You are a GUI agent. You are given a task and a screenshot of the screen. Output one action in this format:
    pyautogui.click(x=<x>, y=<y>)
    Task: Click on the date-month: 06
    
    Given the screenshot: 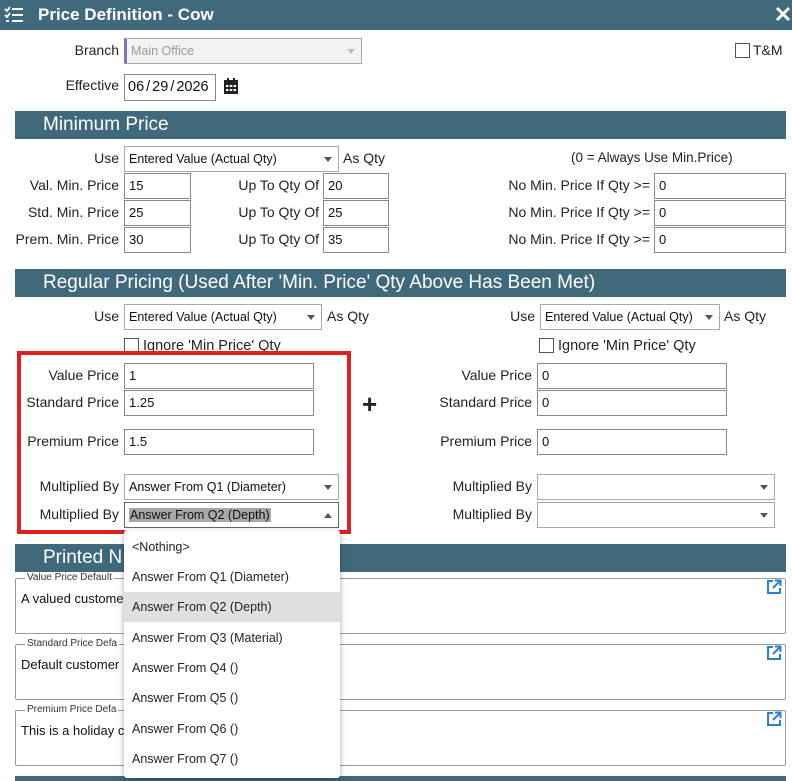 What is the action you would take?
    pyautogui.click(x=136, y=87)
    